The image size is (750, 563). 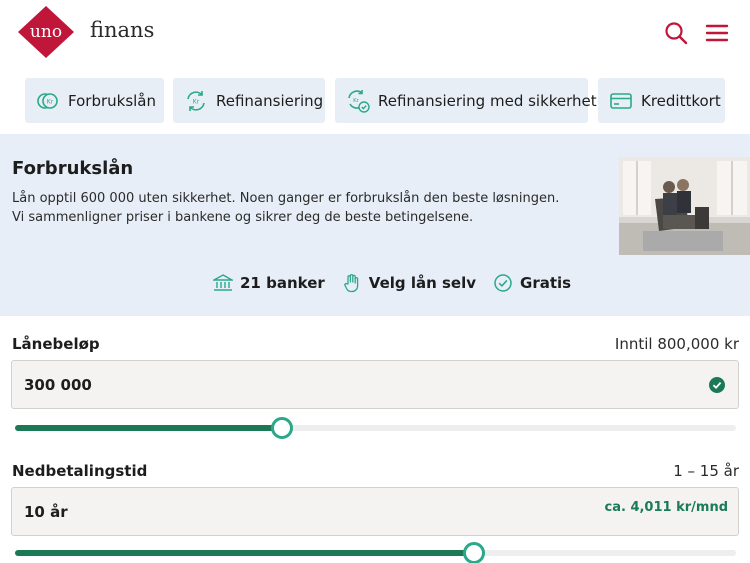 What do you see at coordinates (375, 511) in the screenshot?
I see `repayment-input: 10 år ca. 4,011 kr/mnd` at bounding box center [375, 511].